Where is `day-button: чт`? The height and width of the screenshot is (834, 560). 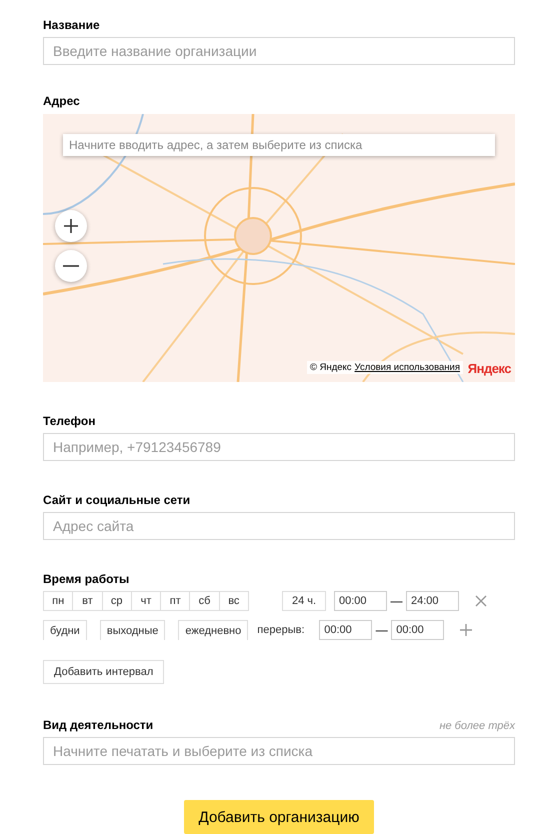 day-button: чт is located at coordinates (145, 601).